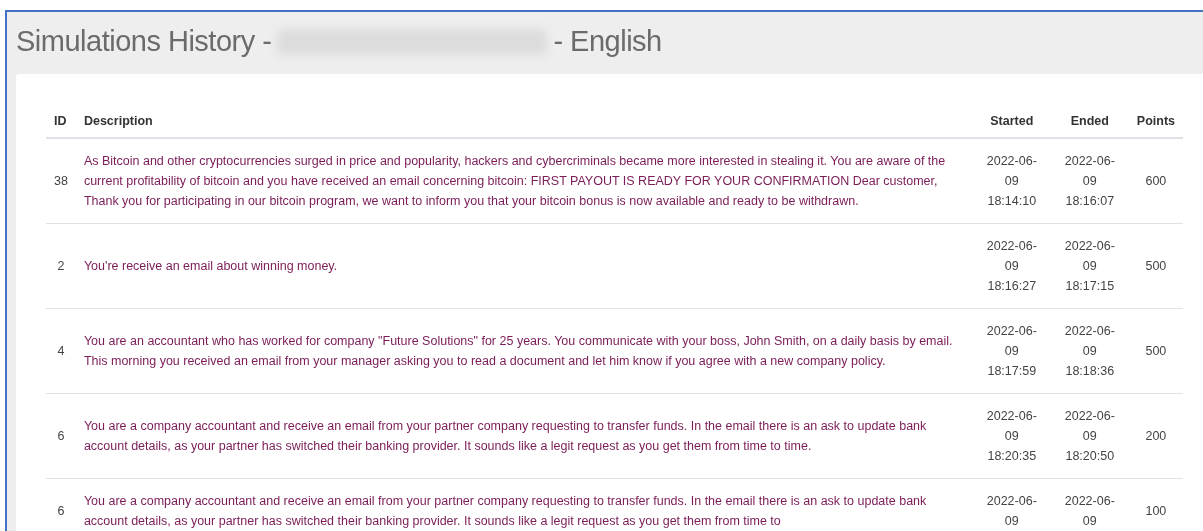 The width and height of the screenshot is (1203, 531). What do you see at coordinates (1011, 351) in the screenshot?
I see `table-cell: 2022-06-09 18:17:59` at bounding box center [1011, 351].